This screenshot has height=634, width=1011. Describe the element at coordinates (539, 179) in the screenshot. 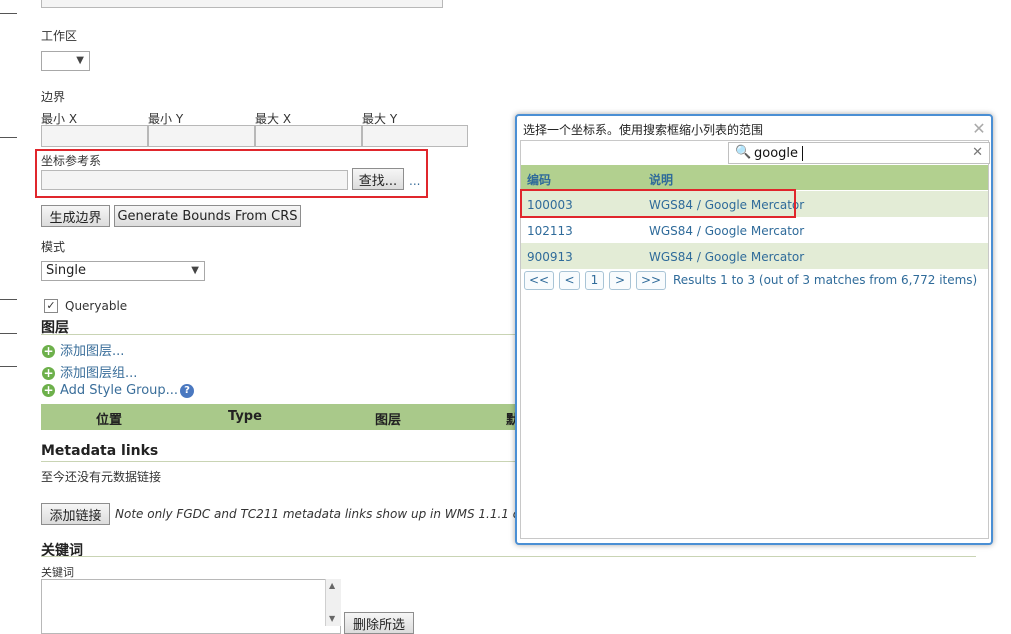

I see `column-header-code: 编码` at that location.